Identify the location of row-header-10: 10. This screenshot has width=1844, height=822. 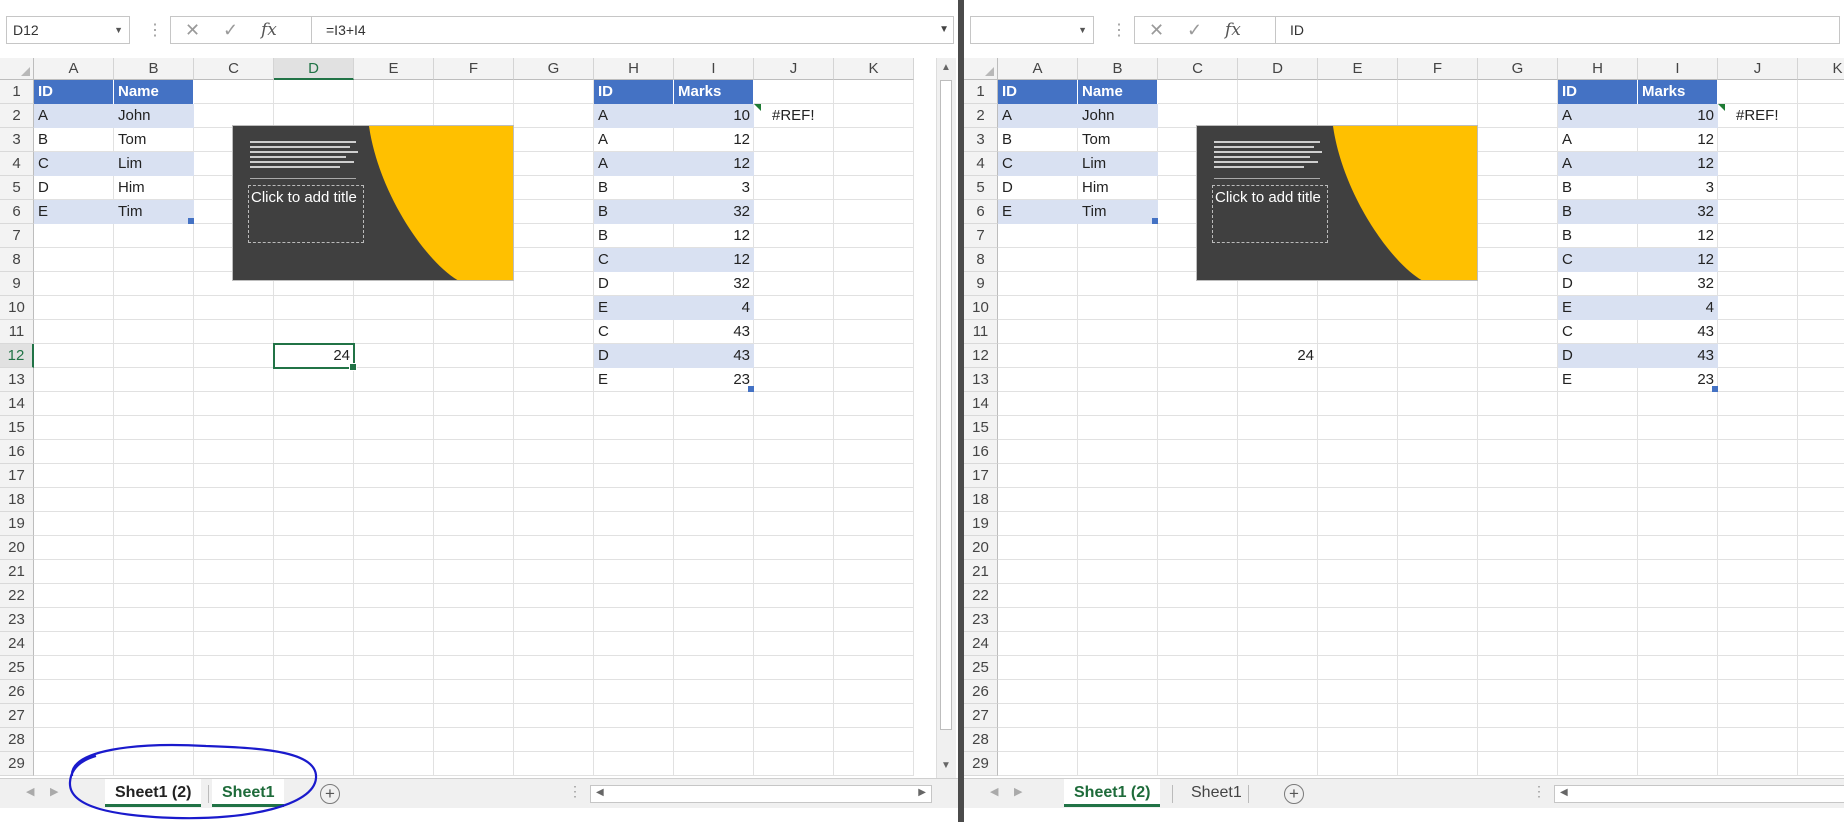
(981, 308).